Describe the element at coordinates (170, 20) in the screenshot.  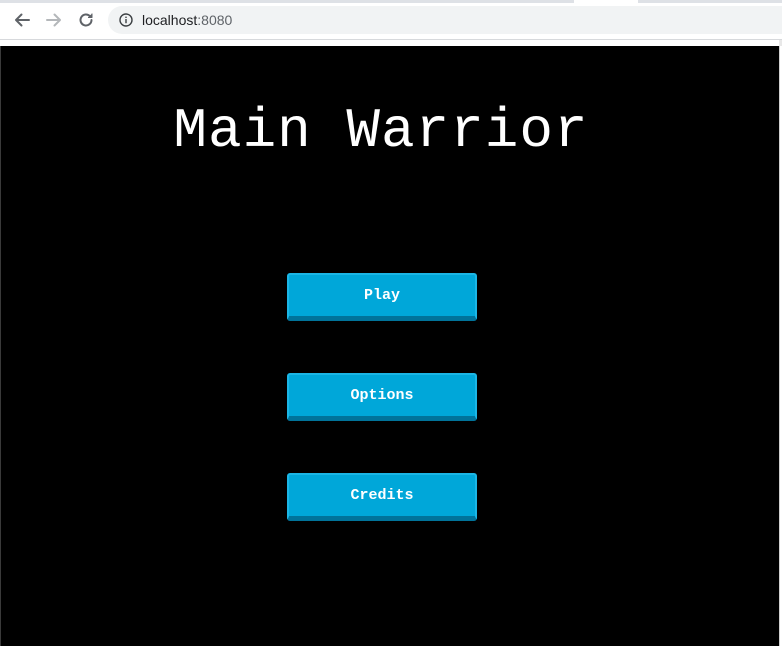
I see `url-host: localhost` at that location.